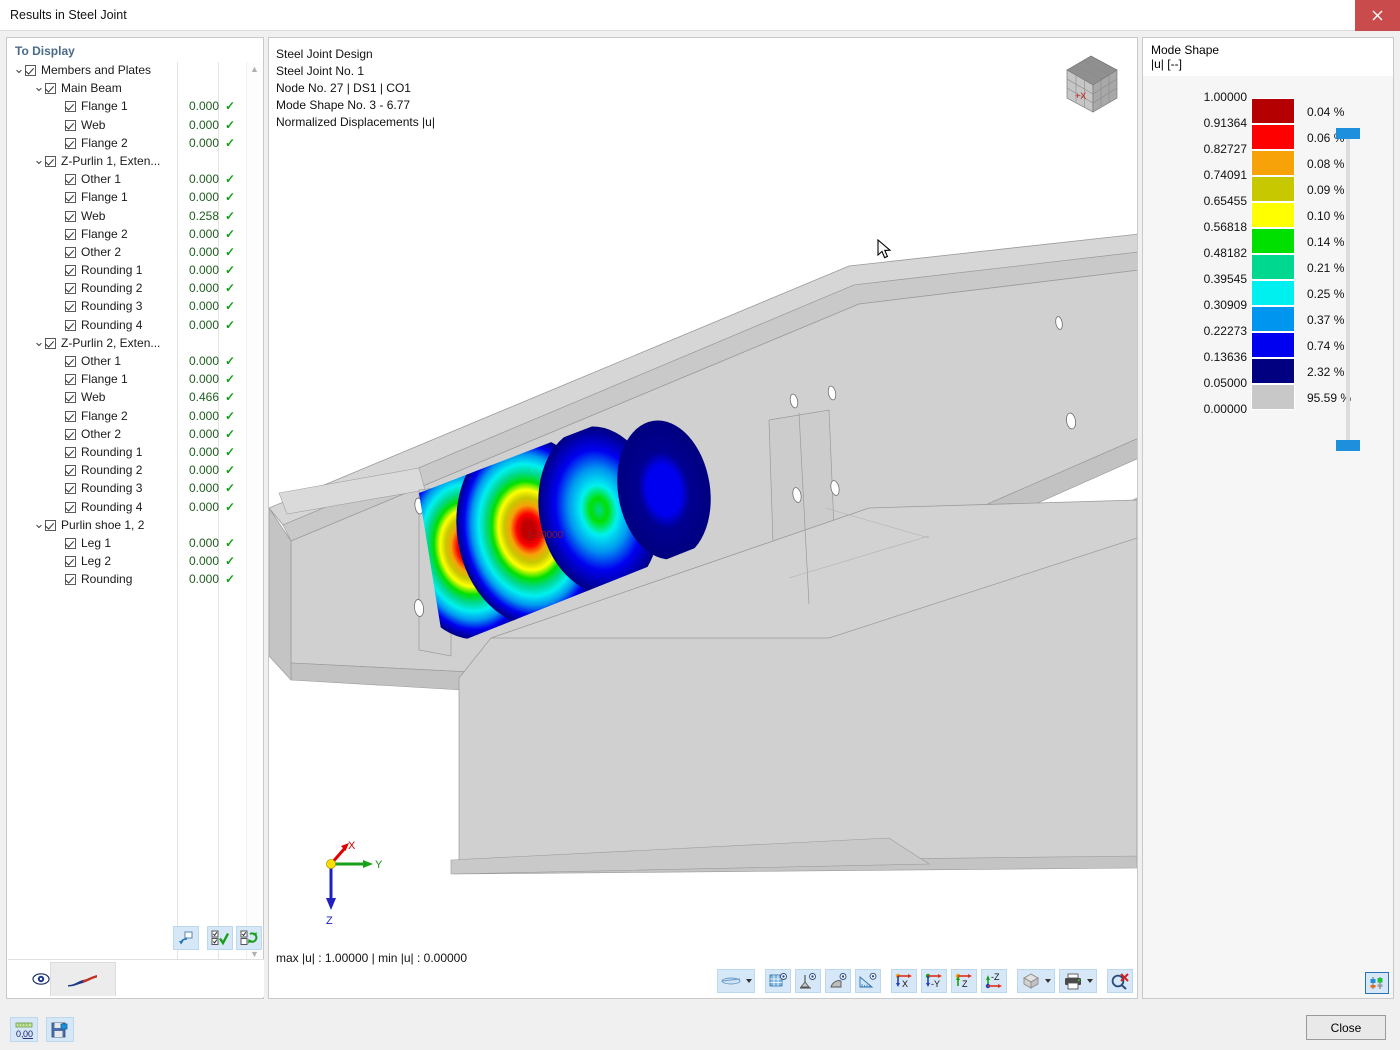 The width and height of the screenshot is (1400, 1050). Describe the element at coordinates (24, 1029) in the screenshot. I see `units-button: 0, 00` at that location.